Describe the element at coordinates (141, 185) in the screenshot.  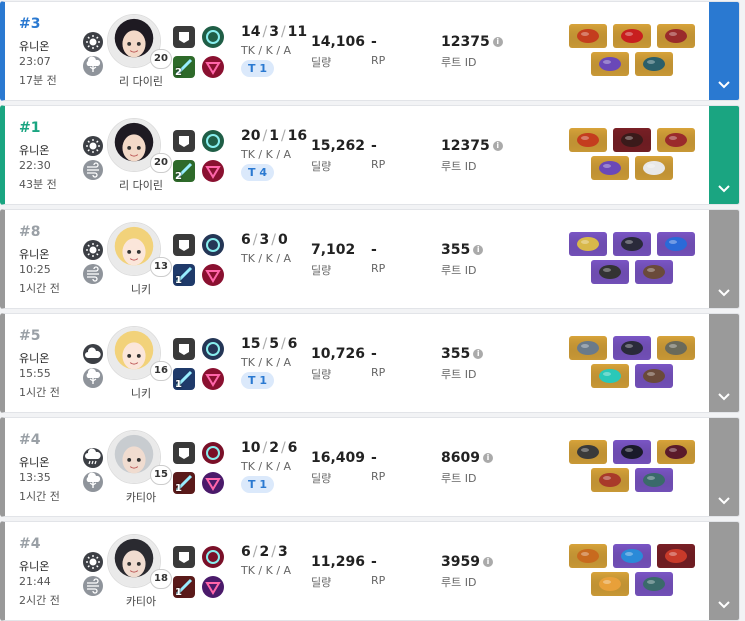
I see `character-name: 리 다이린` at that location.